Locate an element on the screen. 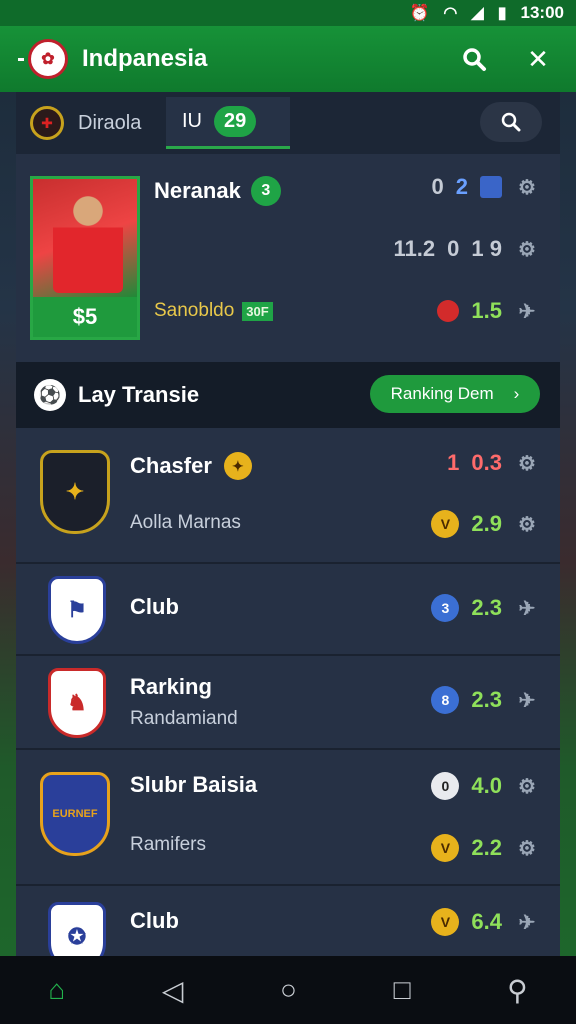 This screenshot has width=576, height=1024. list-item: ⚑ Club 3 2.3 ✈ is located at coordinates (288, 610).